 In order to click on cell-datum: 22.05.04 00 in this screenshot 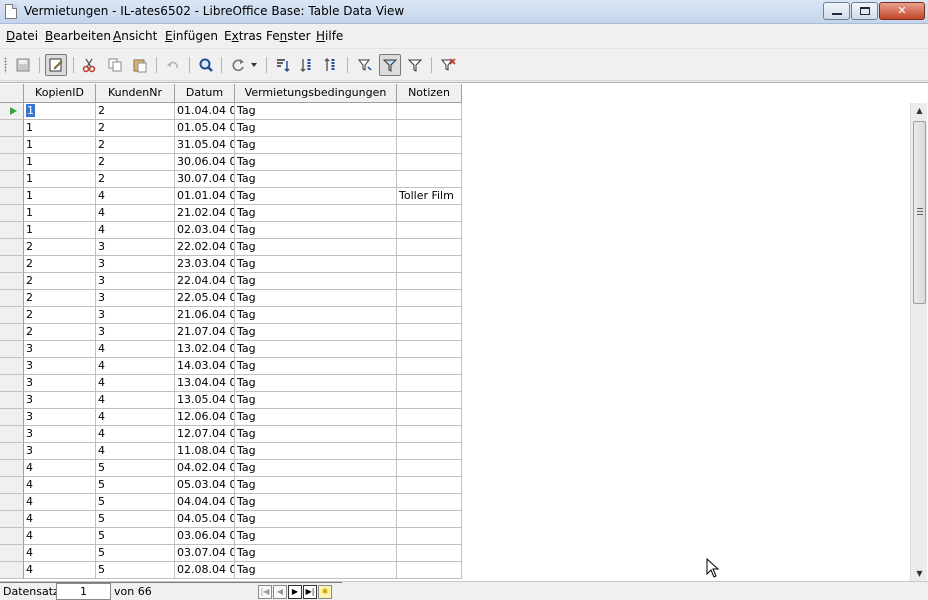, I will do `click(205, 298)`.